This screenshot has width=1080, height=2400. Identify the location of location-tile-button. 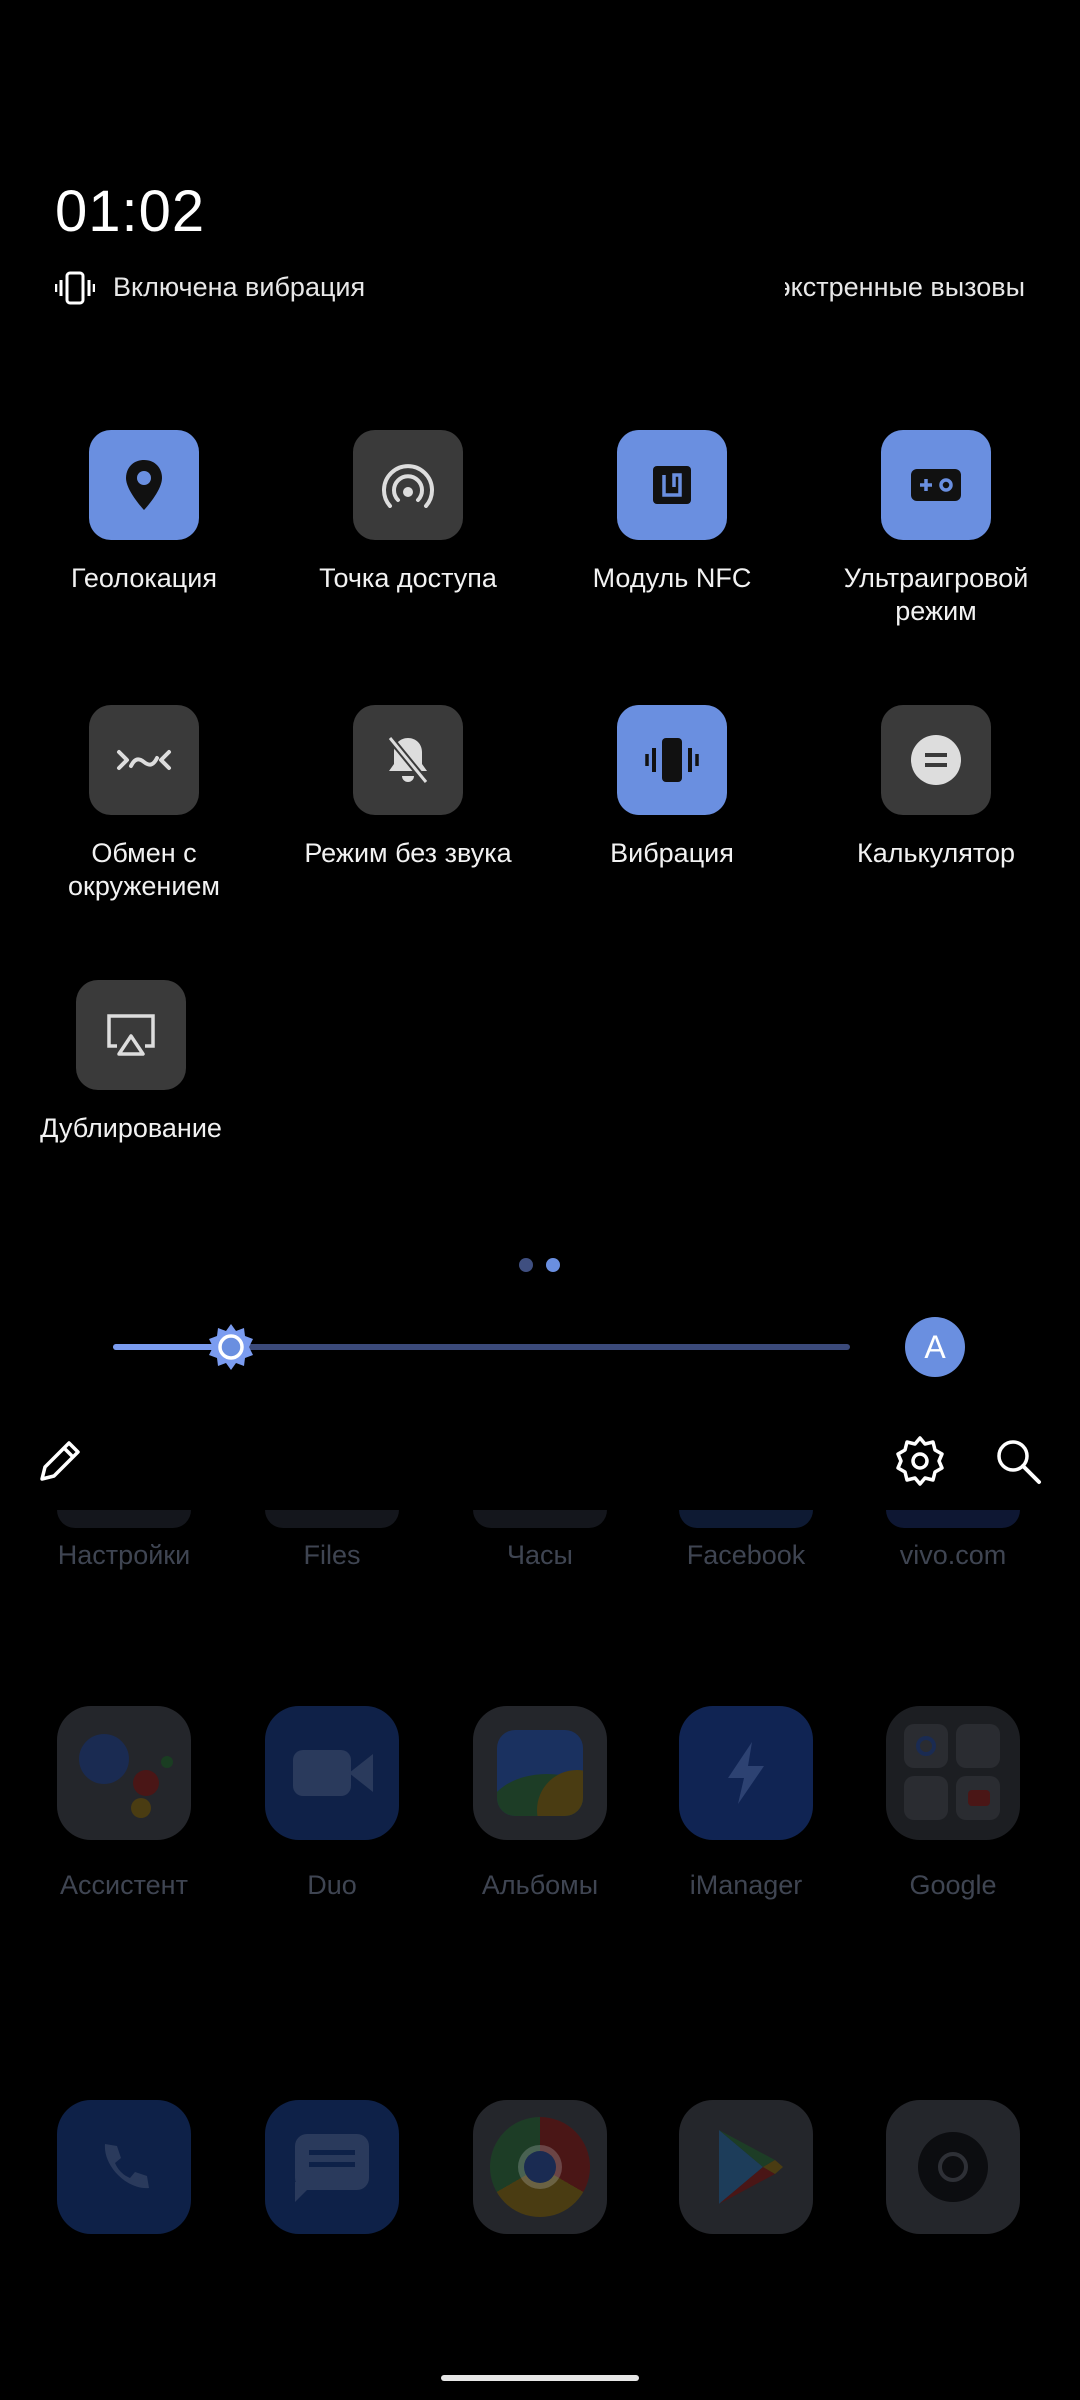
(144, 485).